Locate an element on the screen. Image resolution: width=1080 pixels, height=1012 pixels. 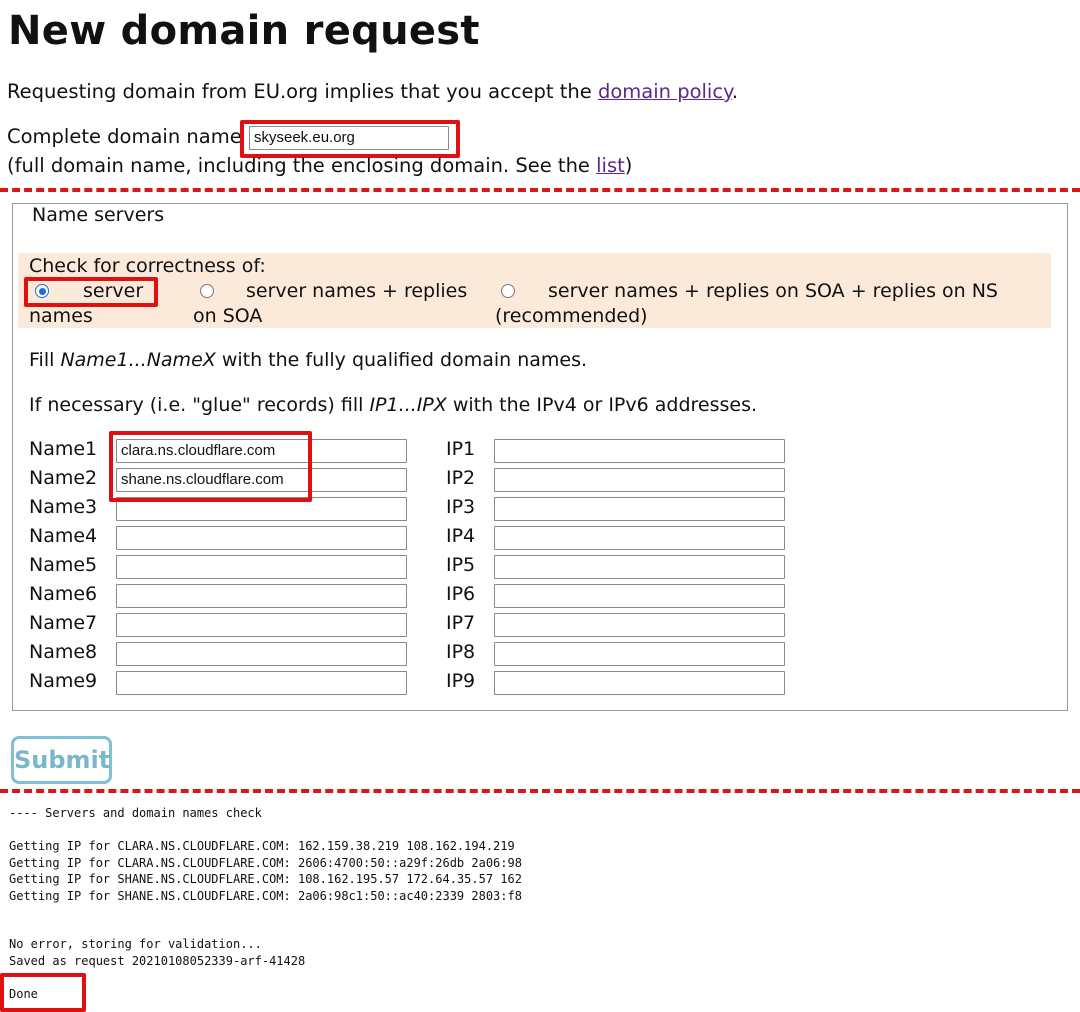
radio-soa-ns is located at coordinates (508, 291).